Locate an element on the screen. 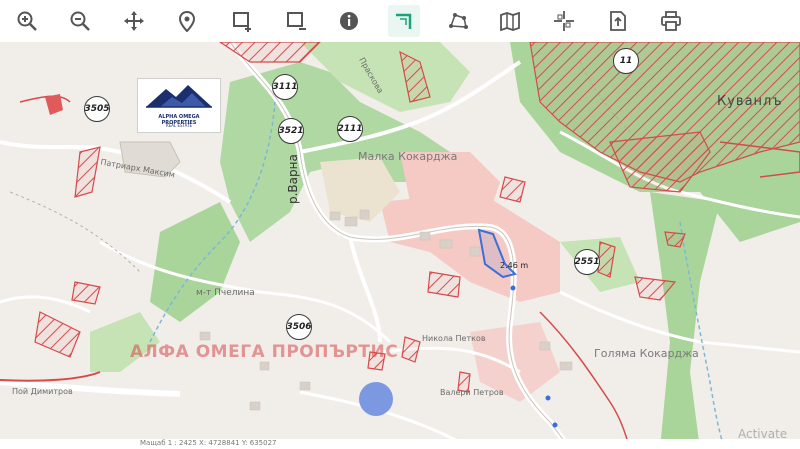 This screenshot has width=800, height=449. parcel-badge: 2111 is located at coordinates (350, 129).